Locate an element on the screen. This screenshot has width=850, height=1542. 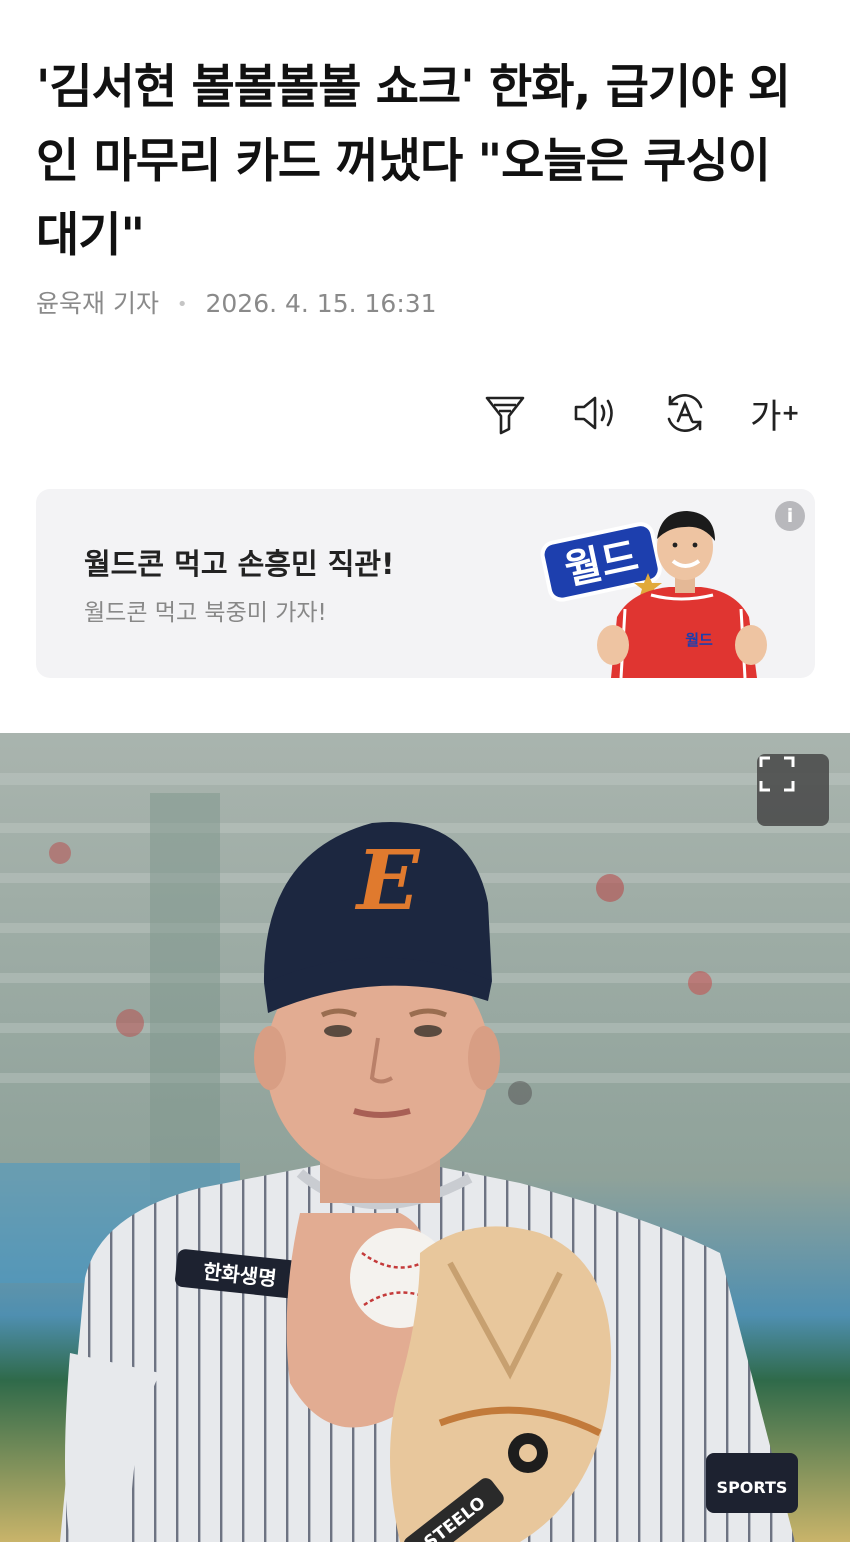
article-byline: 윤욱재 기자 • 2026. 4. 15. 16:31 is located at coordinates (236, 304).